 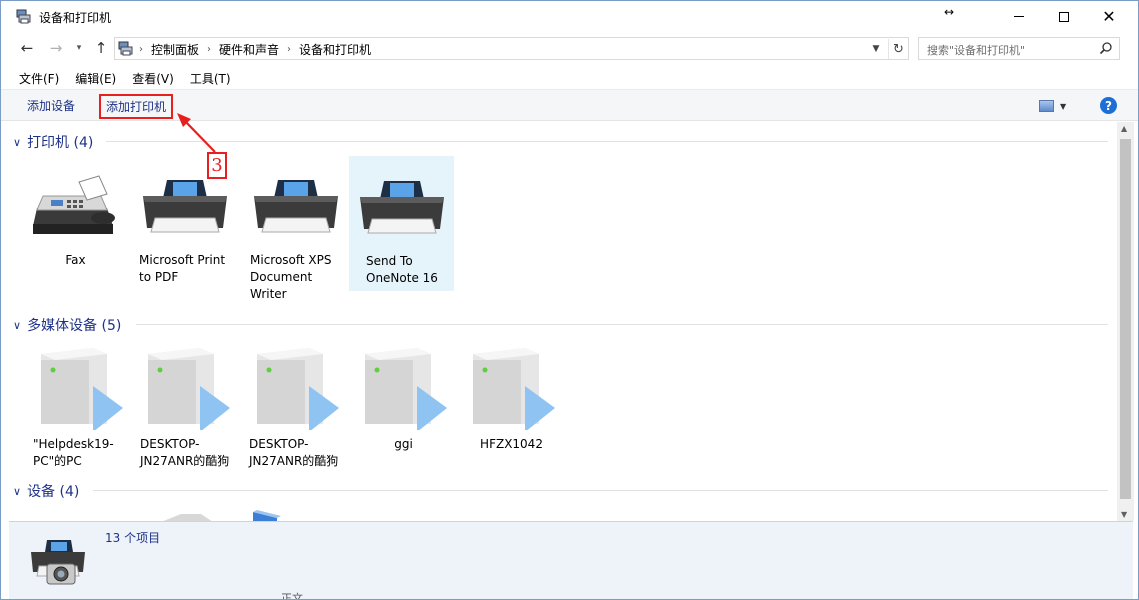 I want to click on vertical-scrollbar: ▲ ▼, so click(x=1125, y=321).